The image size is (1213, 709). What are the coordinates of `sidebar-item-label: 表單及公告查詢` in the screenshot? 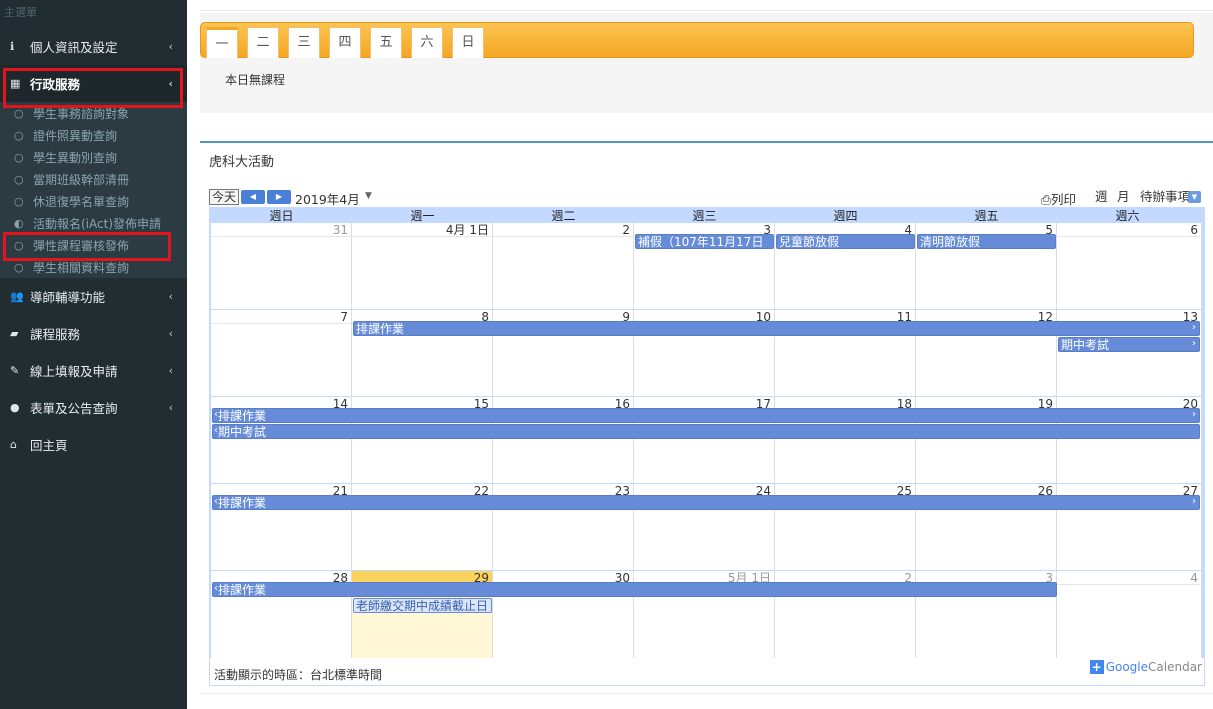 It's located at (74, 408).